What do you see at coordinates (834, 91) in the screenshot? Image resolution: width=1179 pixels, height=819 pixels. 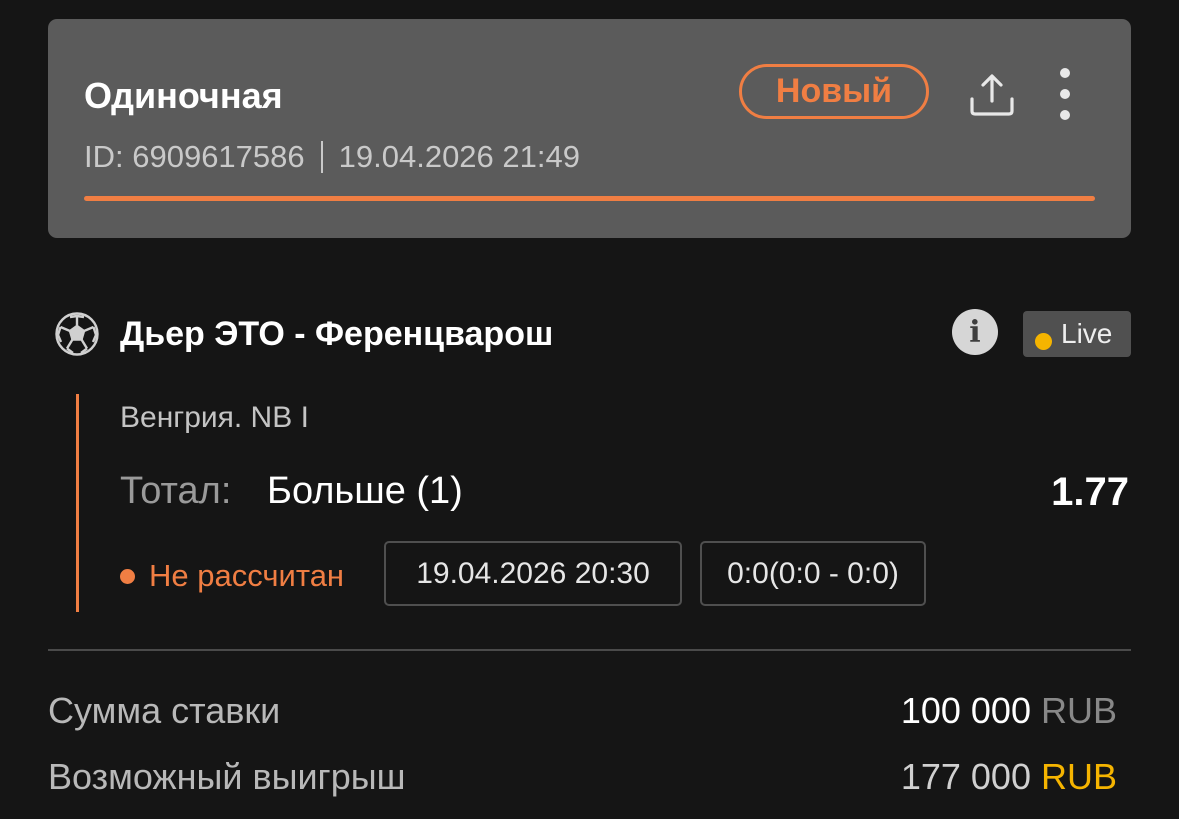 I see `status-badge: Новый` at bounding box center [834, 91].